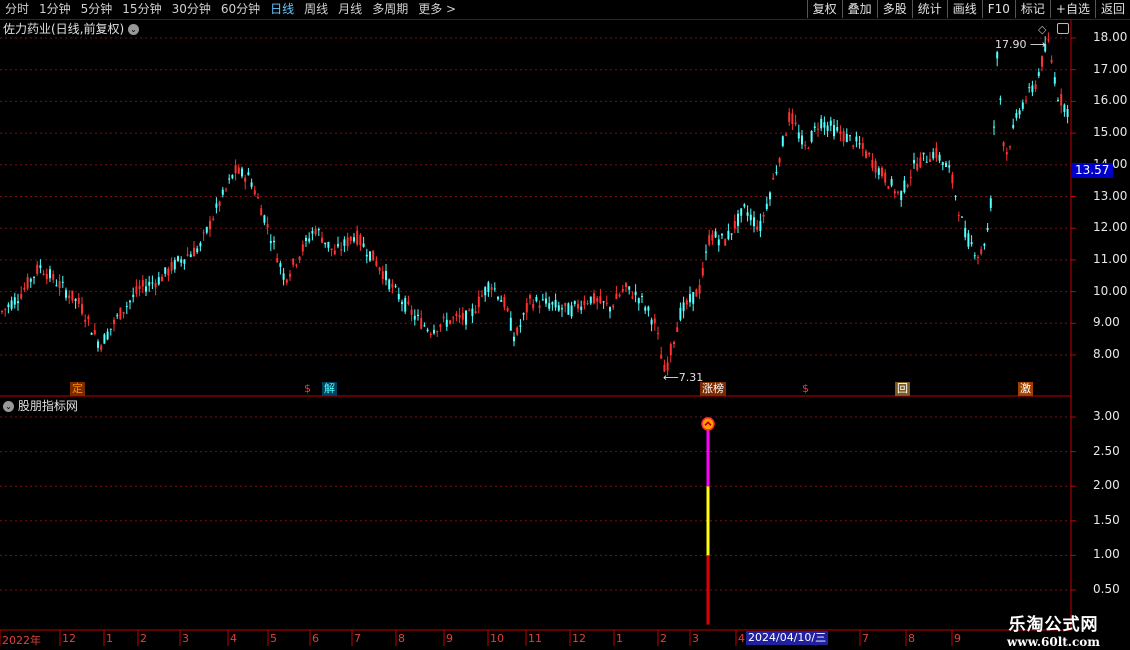 This screenshot has width=1130, height=650. Describe the element at coordinates (315, 638) in the screenshot. I see `date-tick-label: 6` at that location.